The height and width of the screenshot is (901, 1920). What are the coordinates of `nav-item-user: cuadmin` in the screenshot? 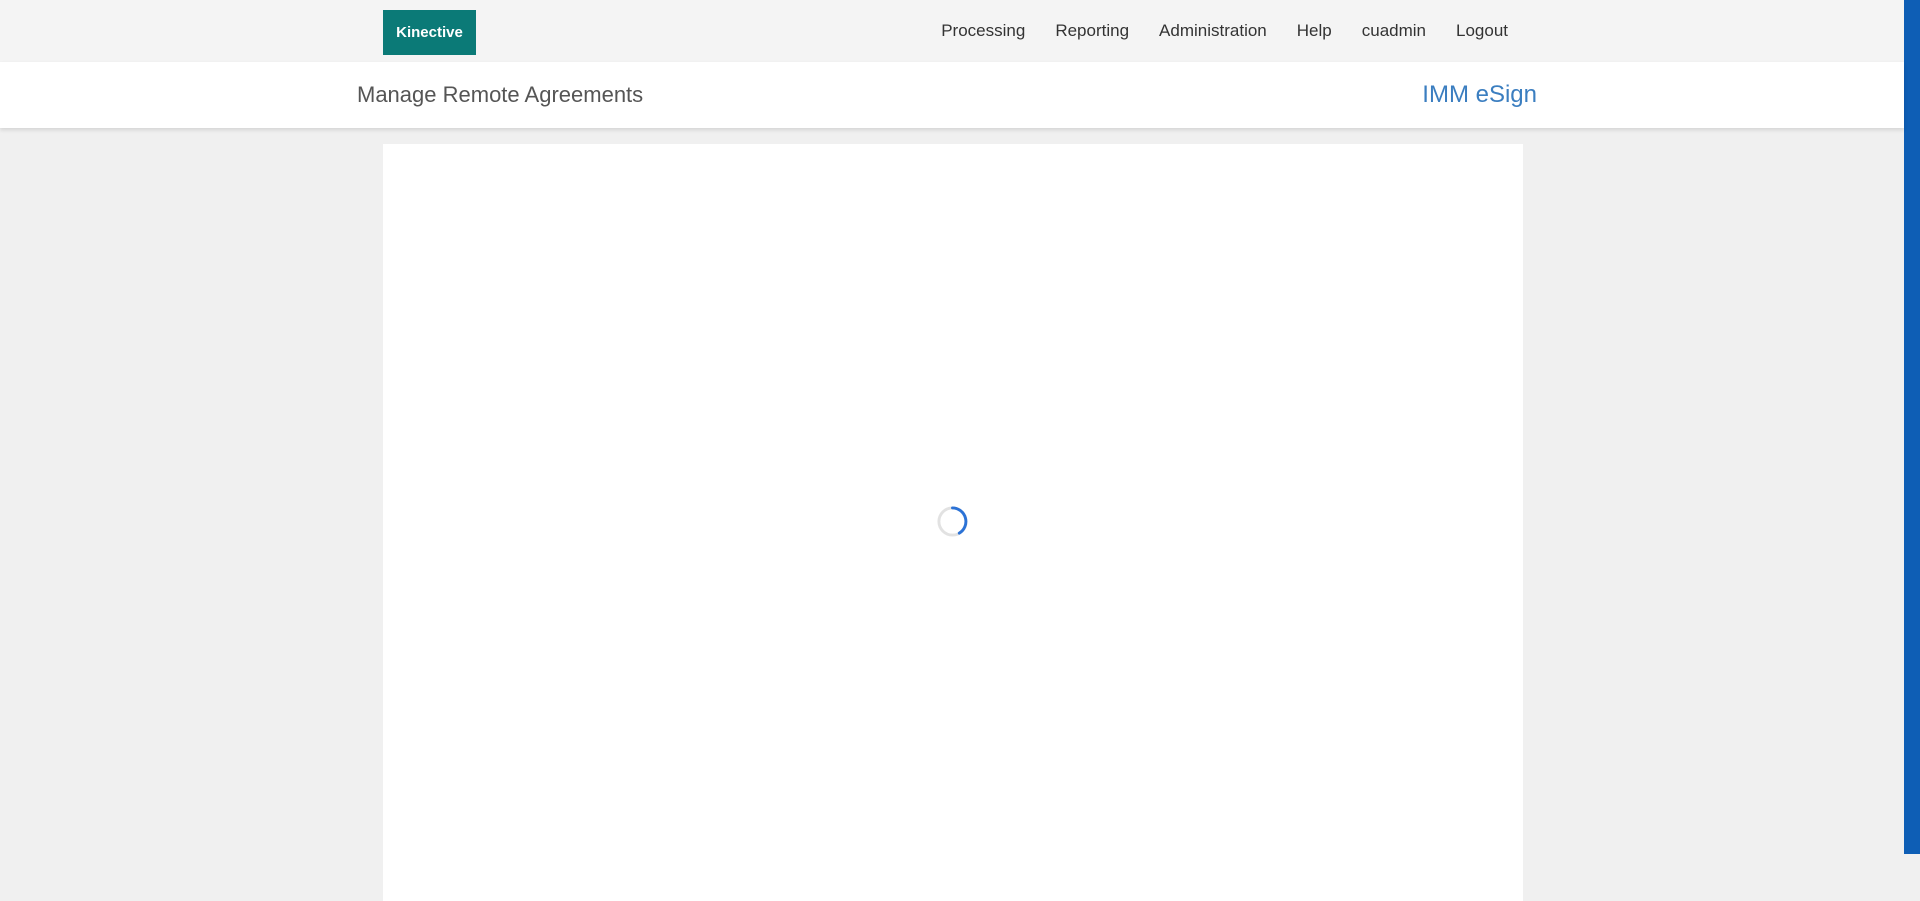 It's located at (1394, 31).